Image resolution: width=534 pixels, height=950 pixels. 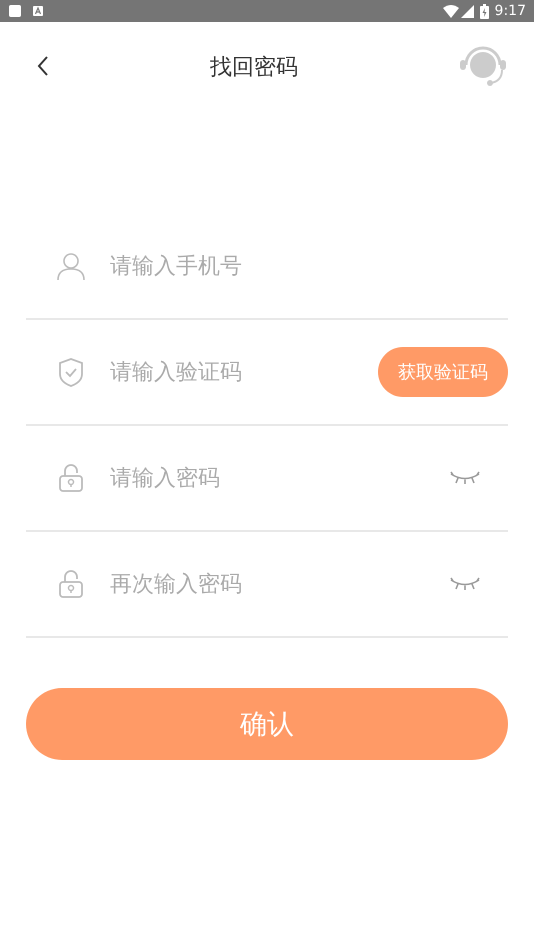 I want to click on wifi-icon, so click(x=450, y=11).